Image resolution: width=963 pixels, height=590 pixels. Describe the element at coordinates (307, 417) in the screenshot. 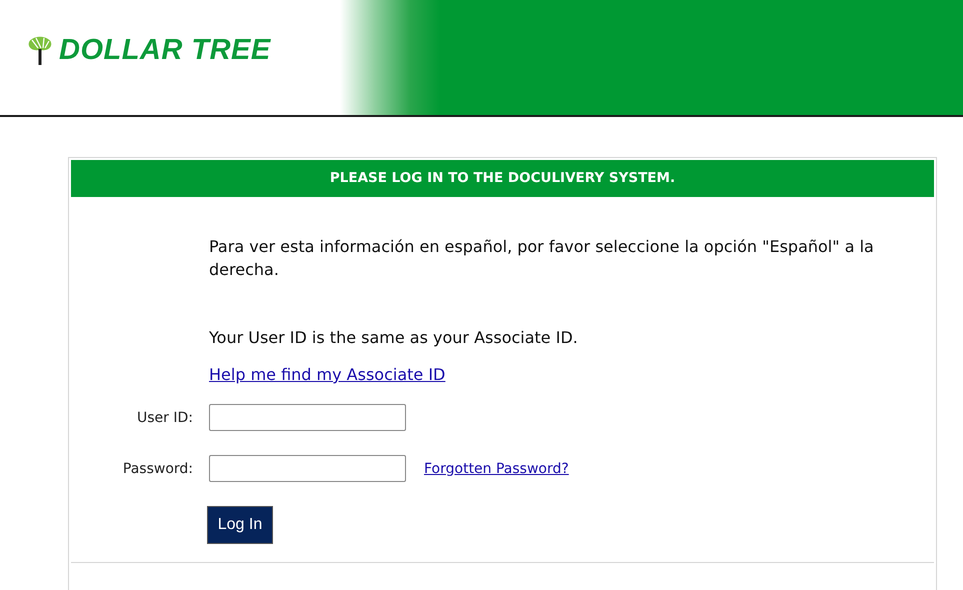

I see `user-id-field` at that location.